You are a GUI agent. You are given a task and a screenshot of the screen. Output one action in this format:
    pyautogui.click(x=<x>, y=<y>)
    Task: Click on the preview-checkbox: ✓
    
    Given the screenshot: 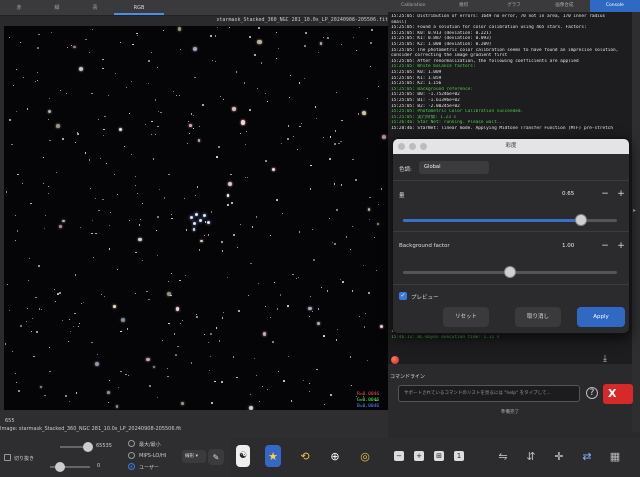 What is the action you would take?
    pyautogui.click(x=403, y=296)
    